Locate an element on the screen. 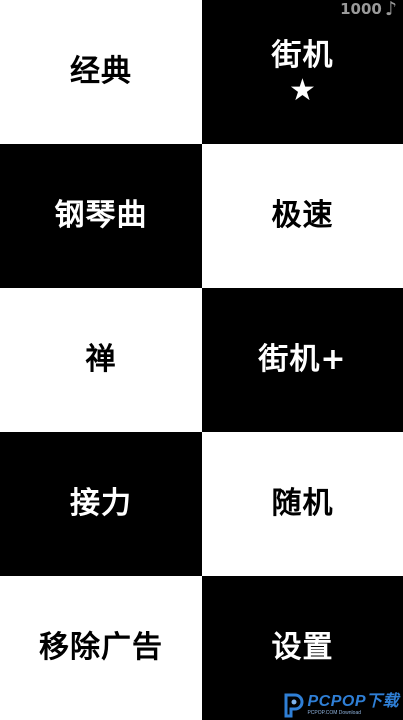 The width and height of the screenshot is (403, 720). mode-tile-label: 极速 is located at coordinates (302, 215).